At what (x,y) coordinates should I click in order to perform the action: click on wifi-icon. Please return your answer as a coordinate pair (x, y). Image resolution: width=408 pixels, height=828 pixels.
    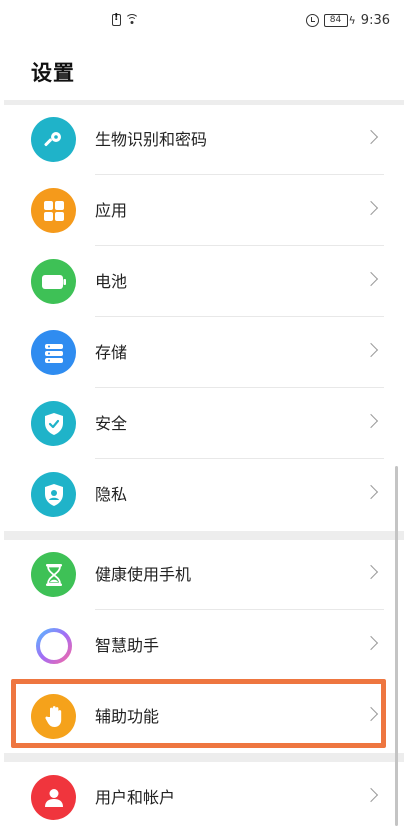
    Looking at the image, I should click on (132, 20).